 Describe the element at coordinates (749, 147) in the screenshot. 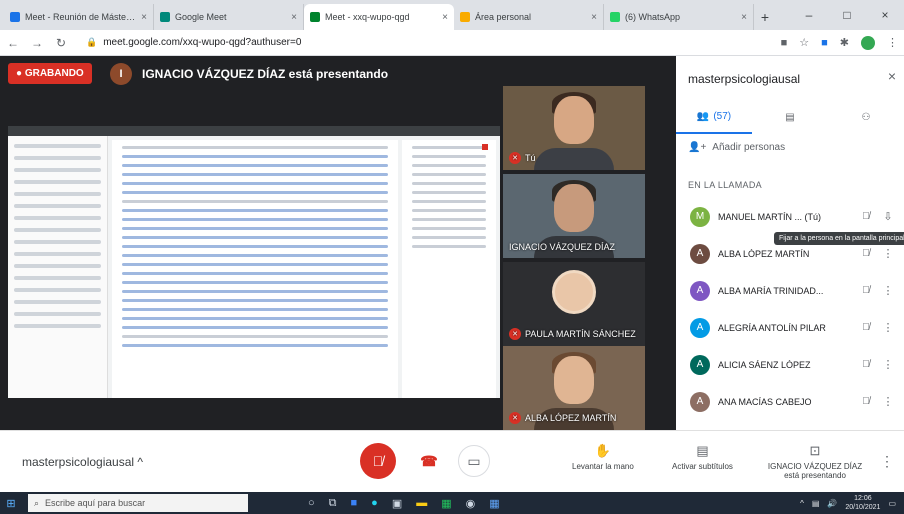

I see `add-people-label: Añadir personas` at that location.